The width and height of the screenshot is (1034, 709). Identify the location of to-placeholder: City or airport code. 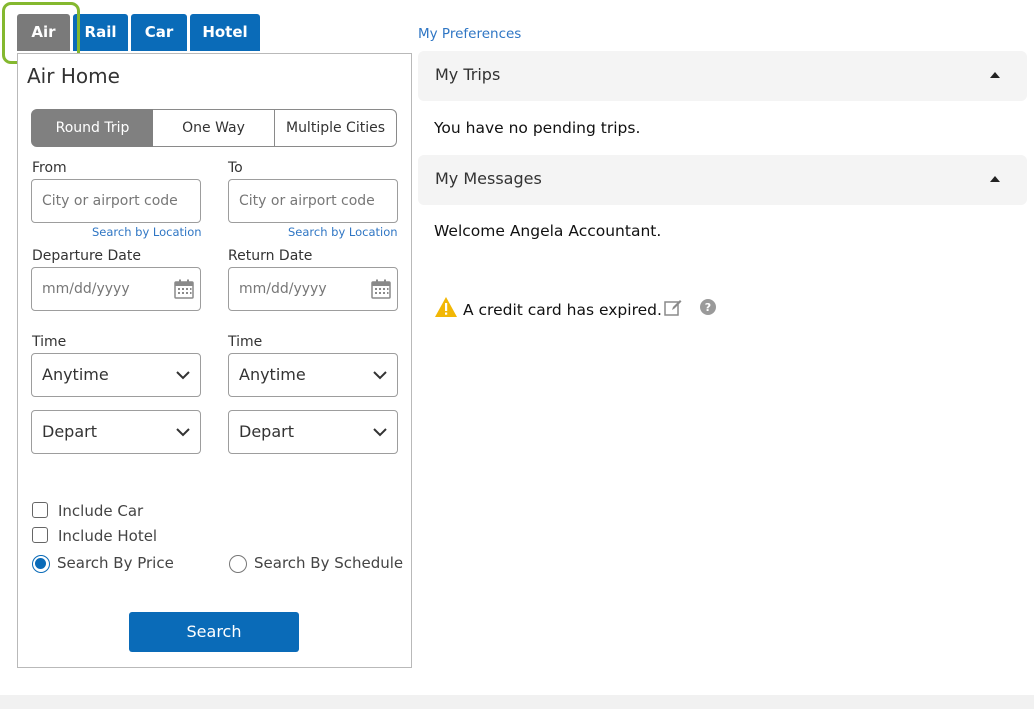
(307, 201).